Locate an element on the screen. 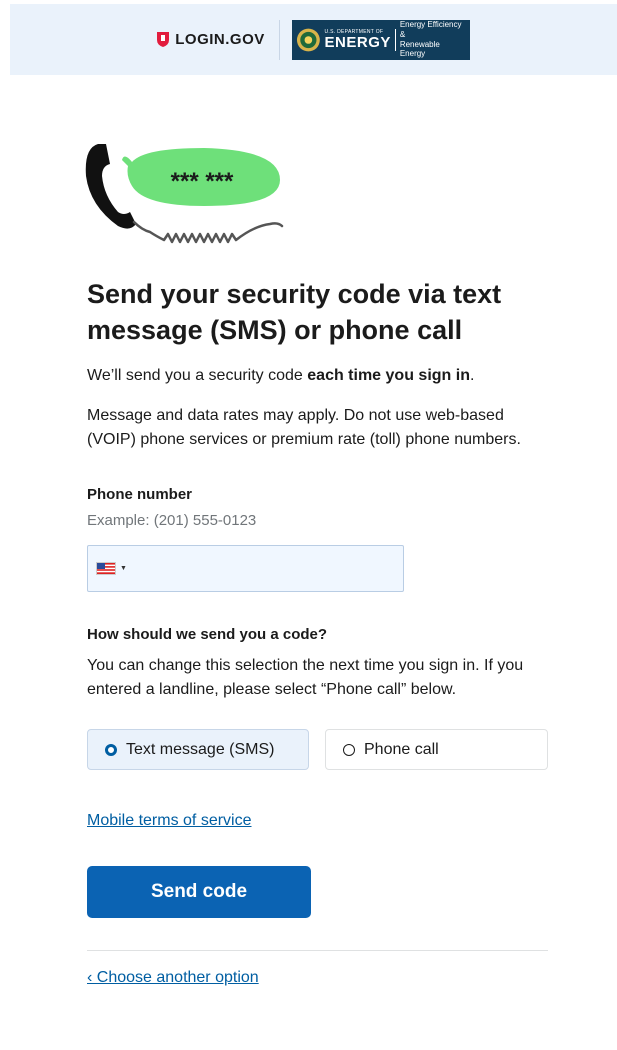 The image size is (617, 1050). partner-dept: U.S. DEPARTMENT OF ENERGY is located at coordinates (357, 40).